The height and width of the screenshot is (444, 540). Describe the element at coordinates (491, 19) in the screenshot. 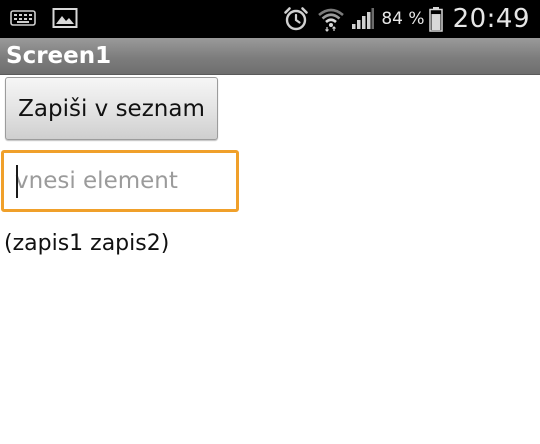

I see `status-time: 20:49` at that location.